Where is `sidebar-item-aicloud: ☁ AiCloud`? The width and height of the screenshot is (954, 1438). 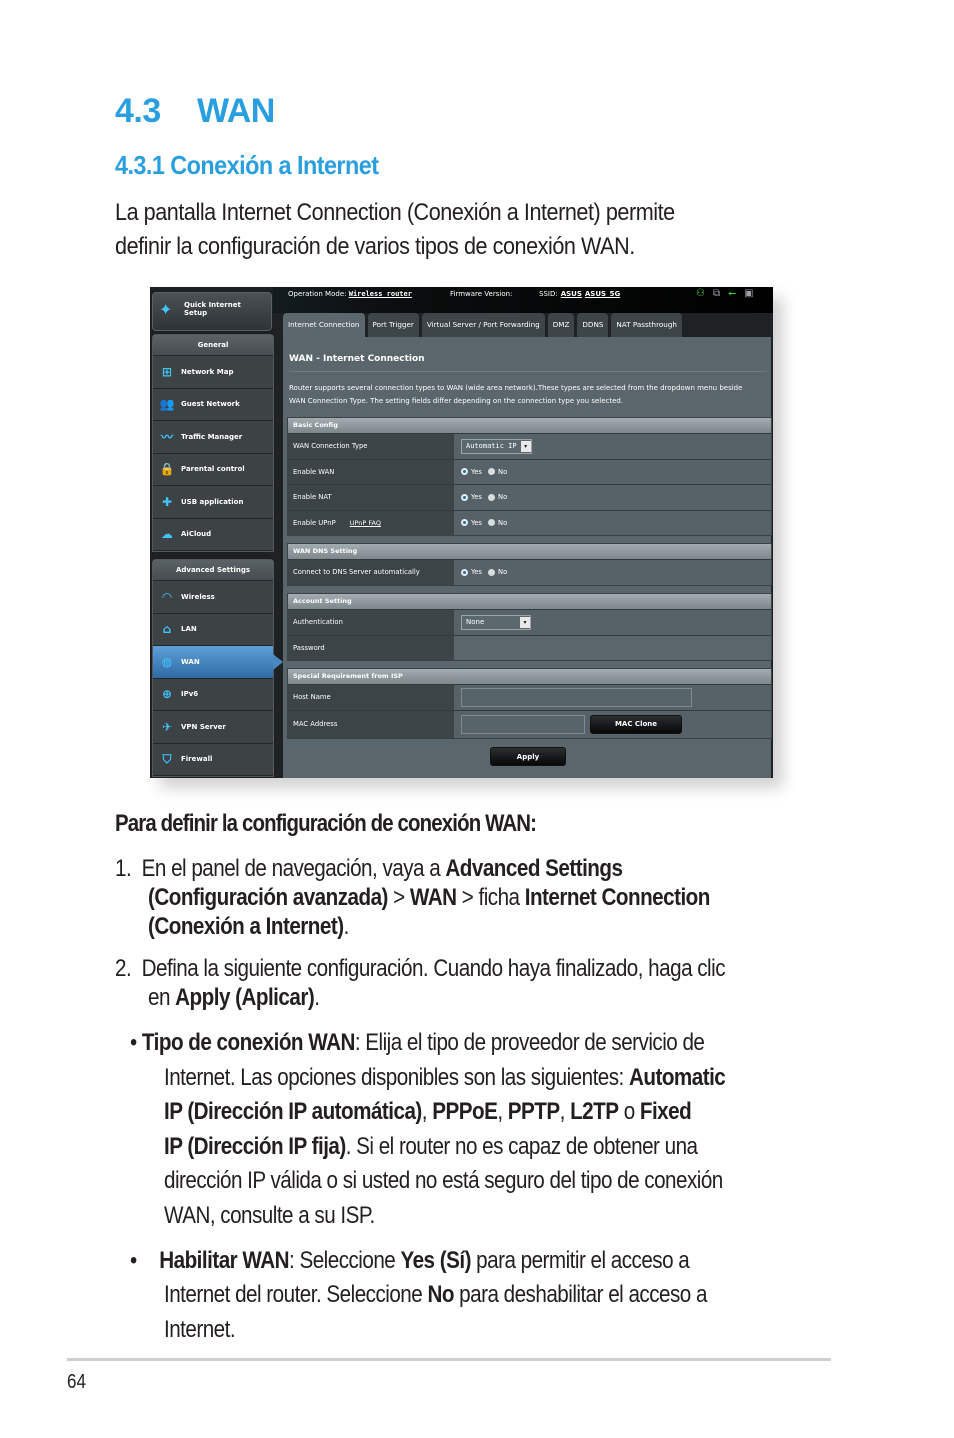
sidebar-item-aicloud: ☁ AiCloud is located at coordinates (213, 534).